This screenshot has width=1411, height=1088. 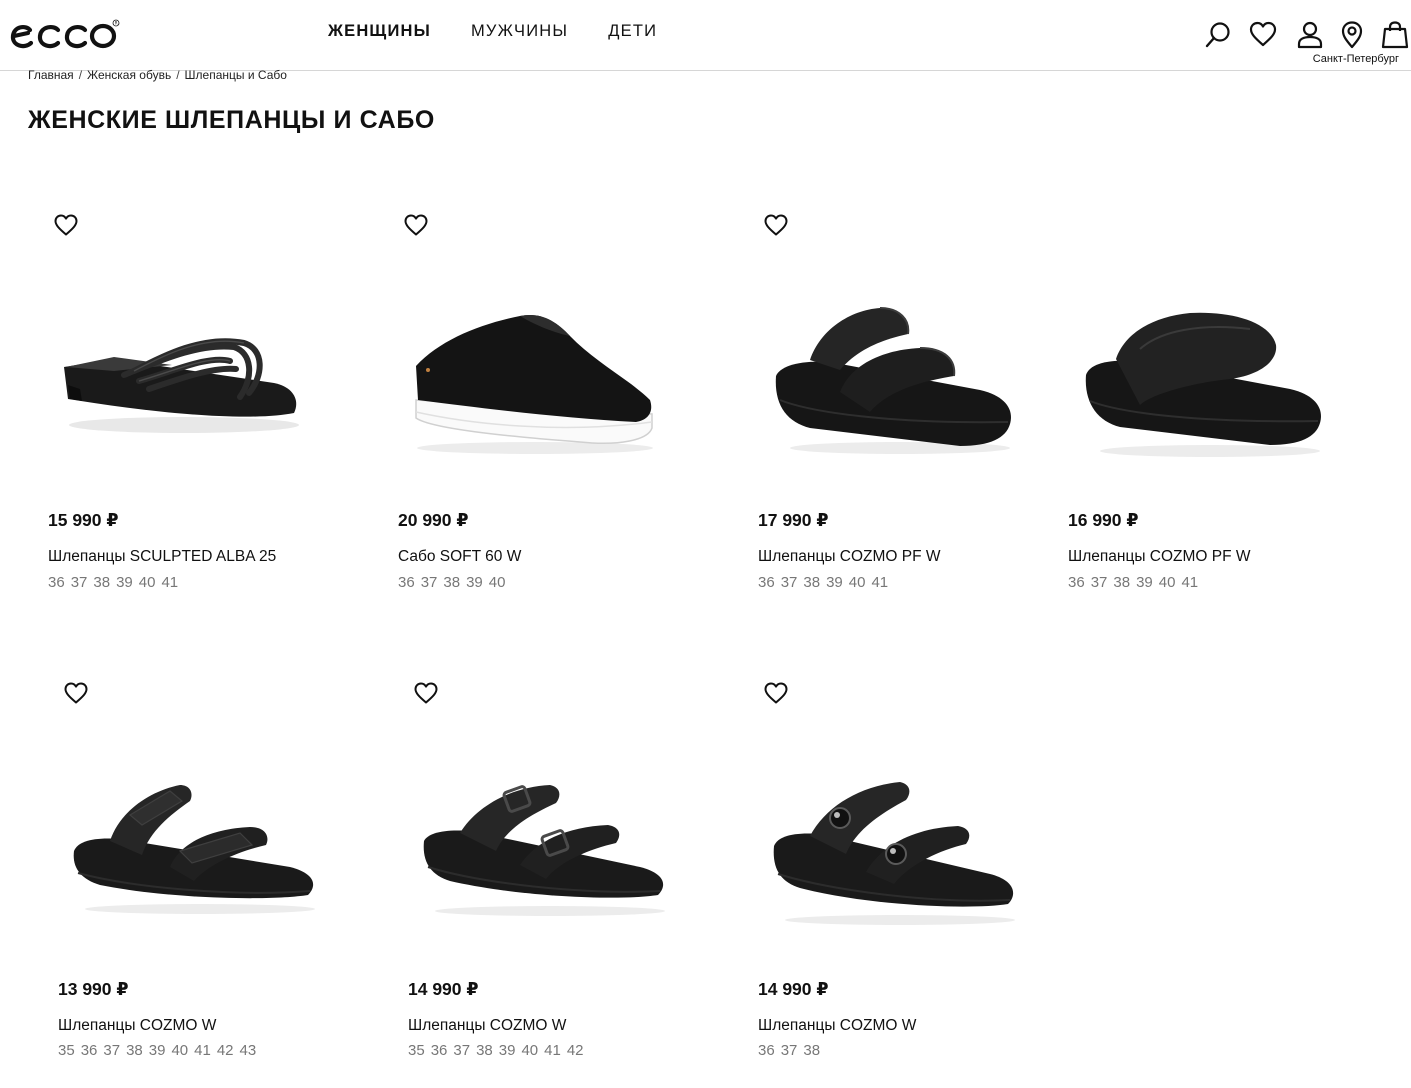 I want to click on product-price: 15 990 ₽, so click(x=83, y=520).